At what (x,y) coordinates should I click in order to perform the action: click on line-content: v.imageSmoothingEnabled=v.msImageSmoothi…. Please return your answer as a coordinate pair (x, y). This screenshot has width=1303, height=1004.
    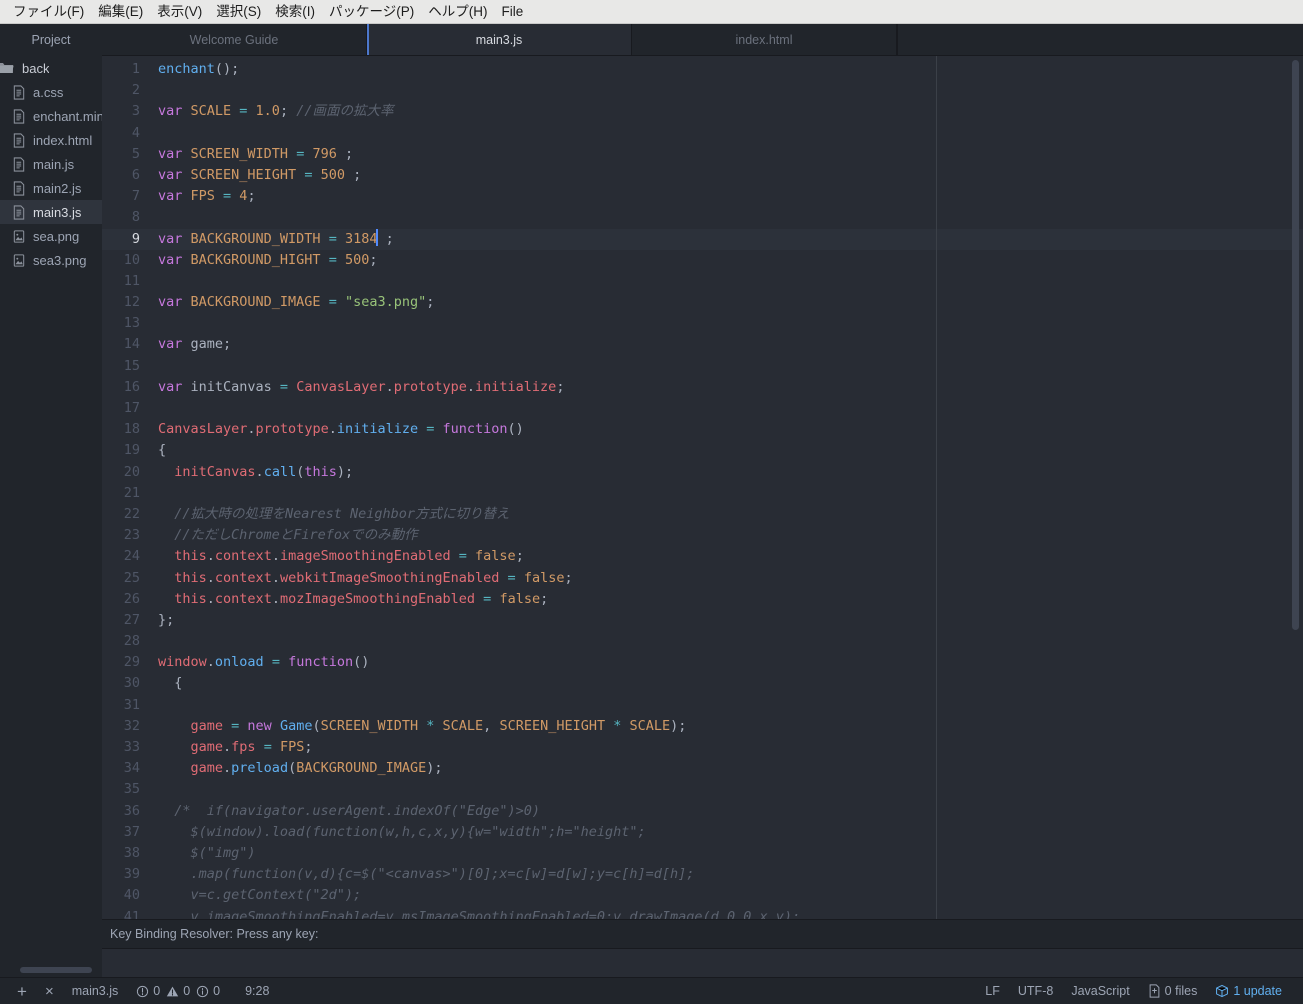
    Looking at the image, I should click on (726, 913).